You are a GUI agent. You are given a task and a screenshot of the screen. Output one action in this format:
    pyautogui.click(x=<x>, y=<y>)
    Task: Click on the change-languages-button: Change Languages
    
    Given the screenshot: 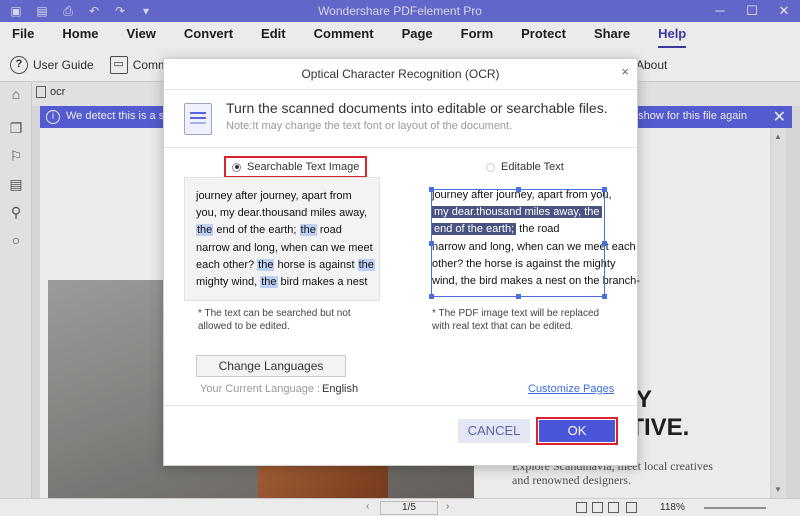 What is the action you would take?
    pyautogui.click(x=271, y=366)
    